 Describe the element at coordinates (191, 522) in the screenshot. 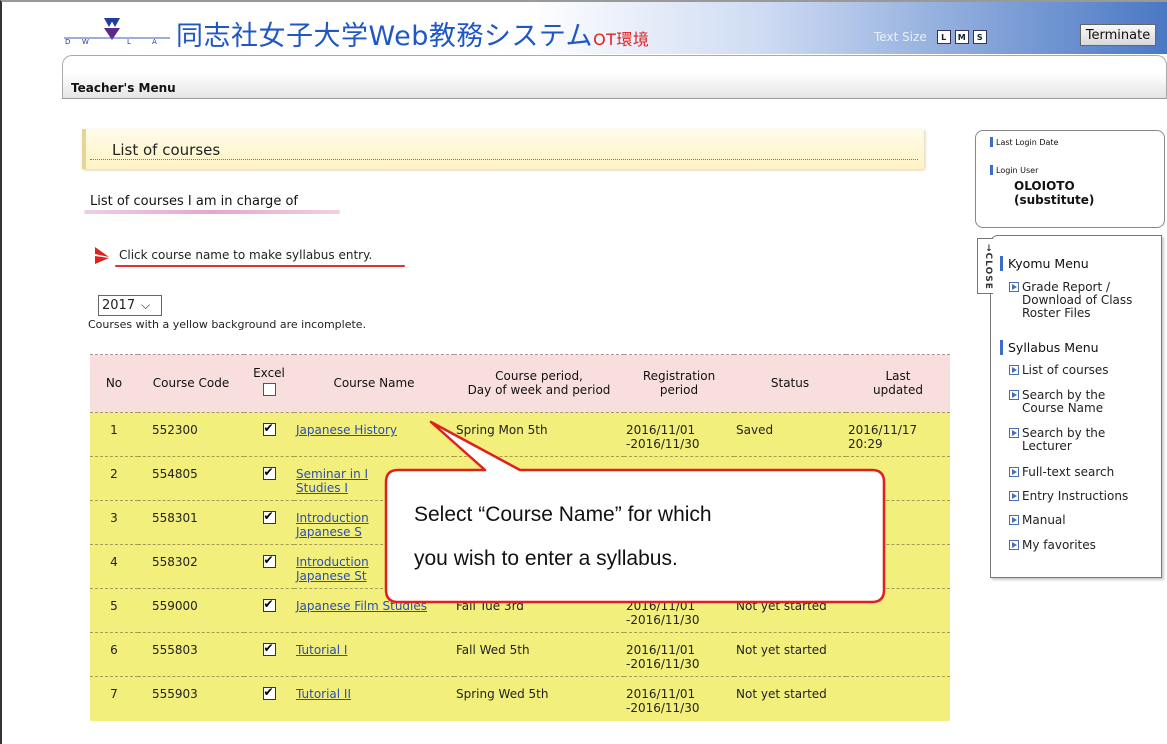

I see `row-course-code: 558301` at that location.